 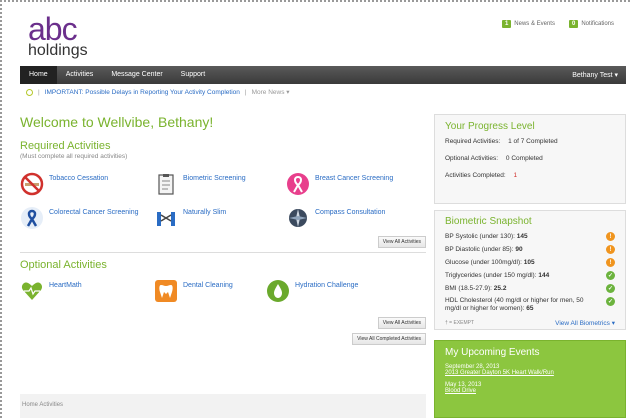 I want to click on measuring-tape-icon, so click(x=166, y=218).